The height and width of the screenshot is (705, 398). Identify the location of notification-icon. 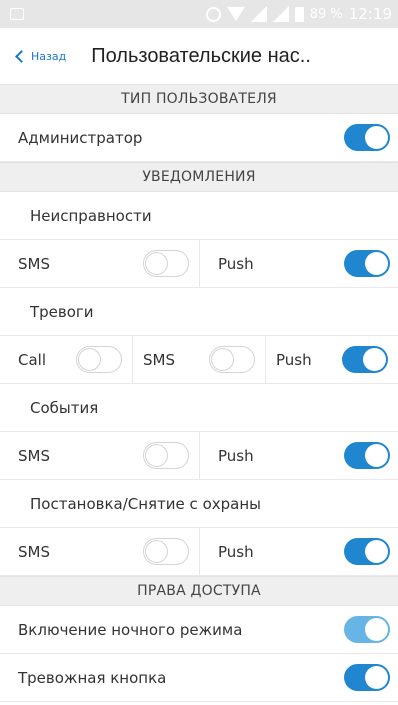
(17, 14).